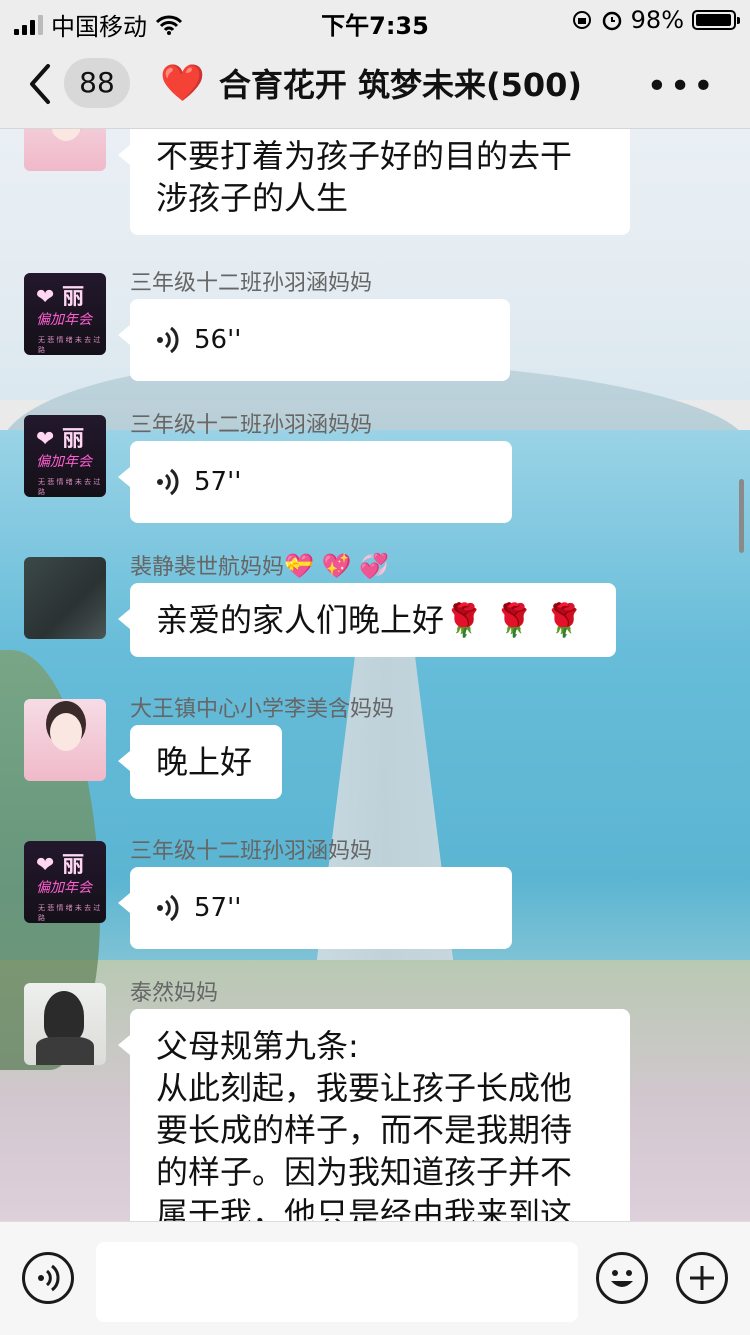 The width and height of the screenshot is (750, 1335). I want to click on emoji-button, so click(622, 1278).